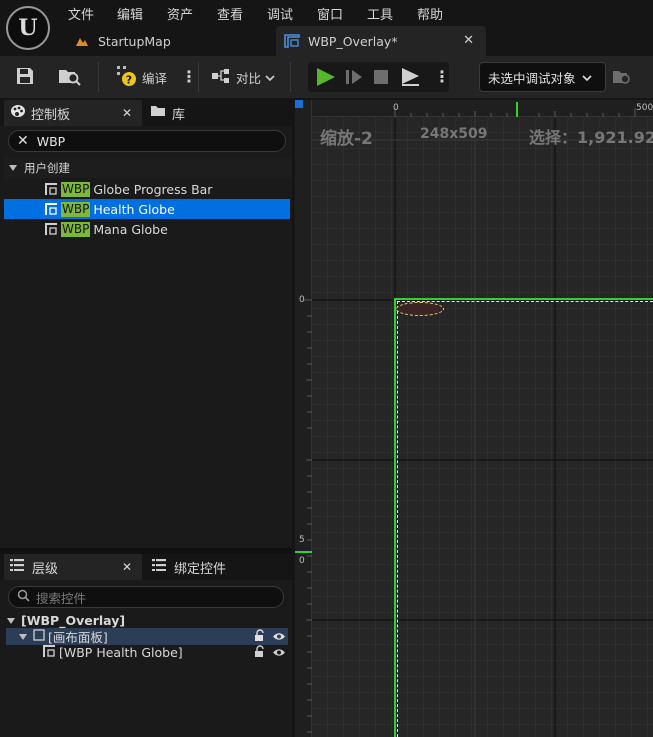  Describe the element at coordinates (51, 141) in the screenshot. I see `palette-search-value: WBP` at that location.